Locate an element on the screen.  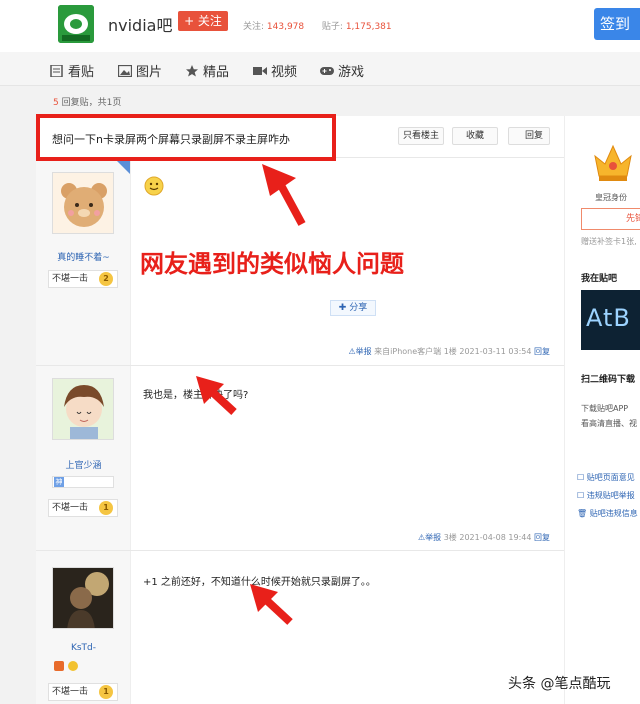
qr-title: 扫二维码下载 is located at coordinates (608, 380).